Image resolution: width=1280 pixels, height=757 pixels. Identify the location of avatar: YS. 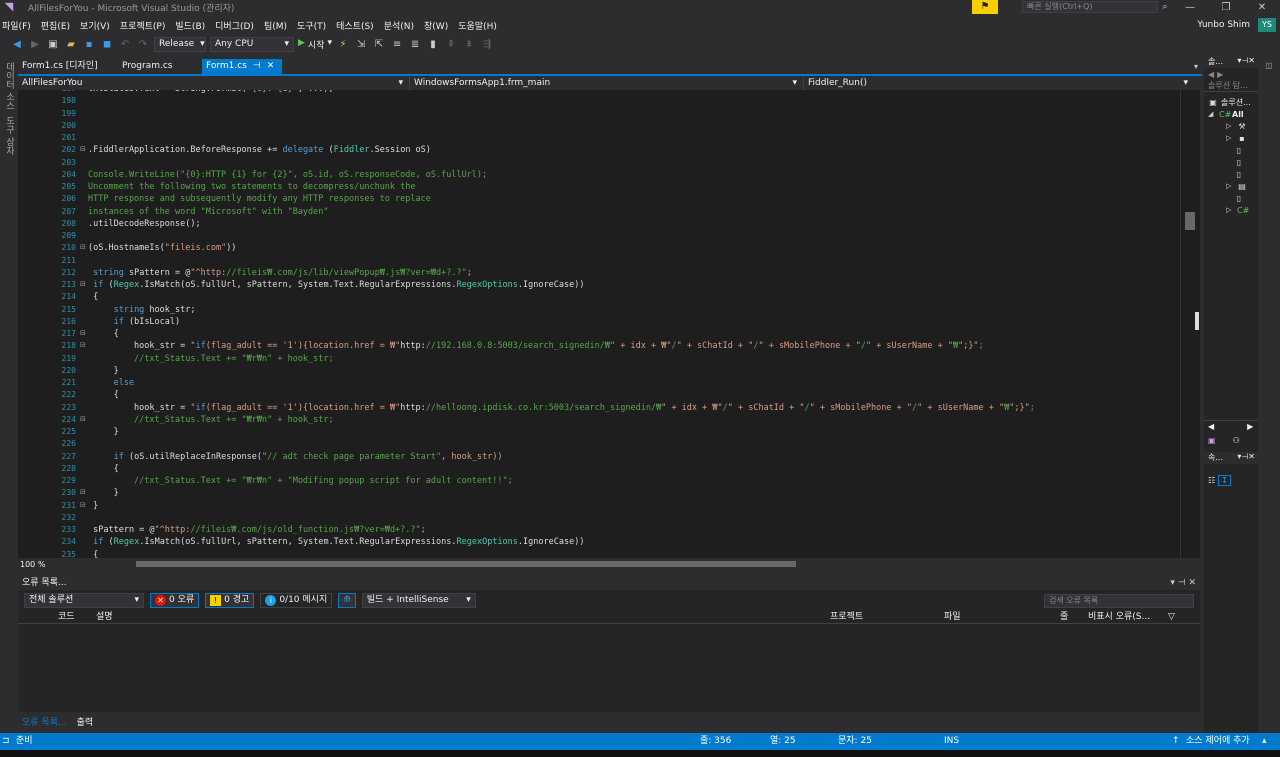
(1267, 25).